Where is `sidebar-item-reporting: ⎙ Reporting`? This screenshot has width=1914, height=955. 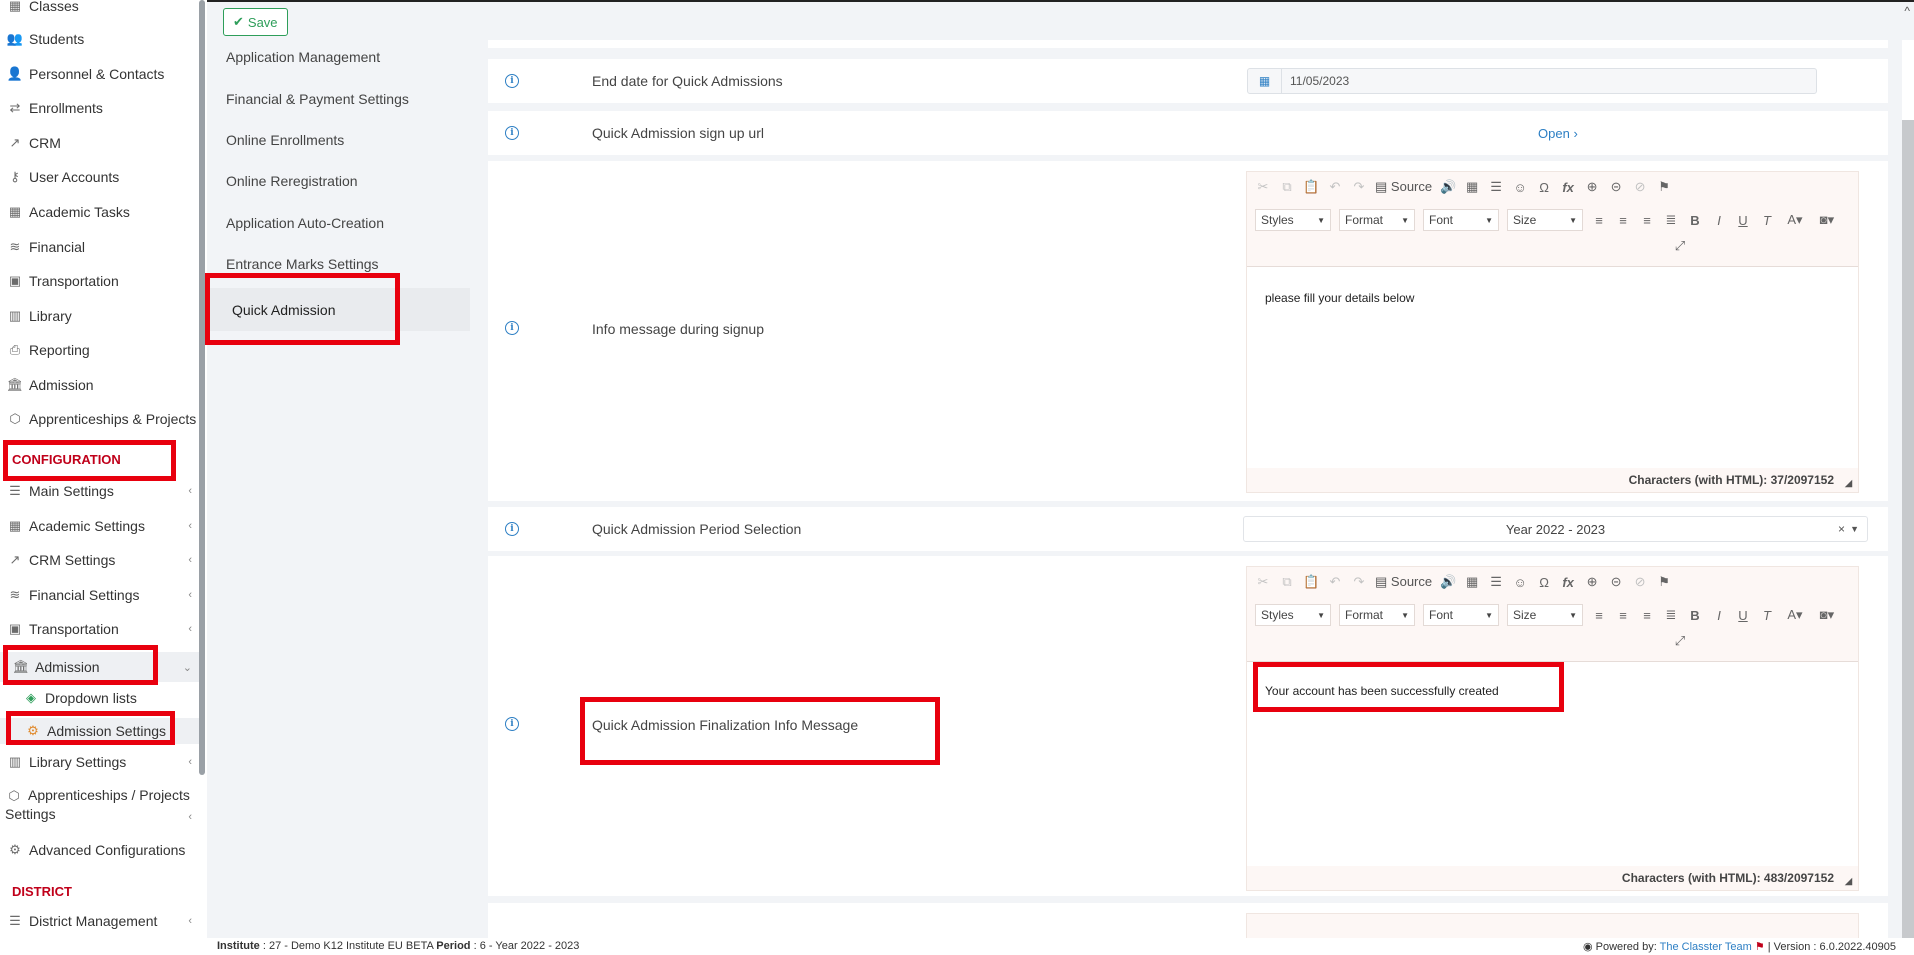
sidebar-item-reporting: ⎙ Reporting is located at coordinates (100, 350).